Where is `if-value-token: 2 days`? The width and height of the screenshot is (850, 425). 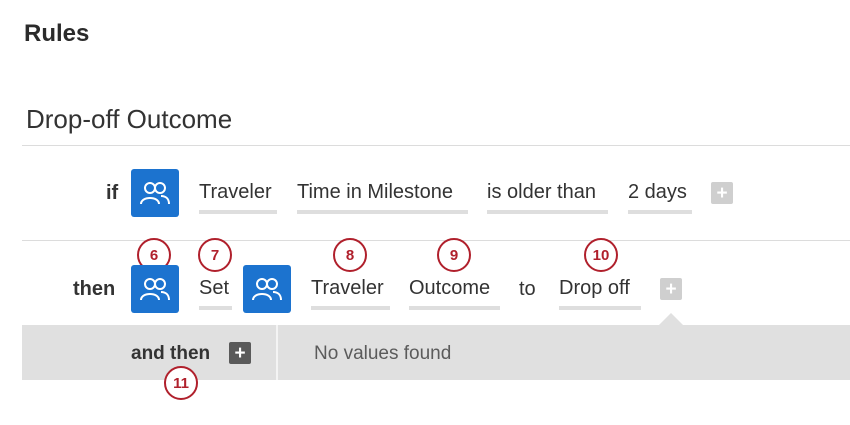
if-value-token: 2 days is located at coordinates (660, 197).